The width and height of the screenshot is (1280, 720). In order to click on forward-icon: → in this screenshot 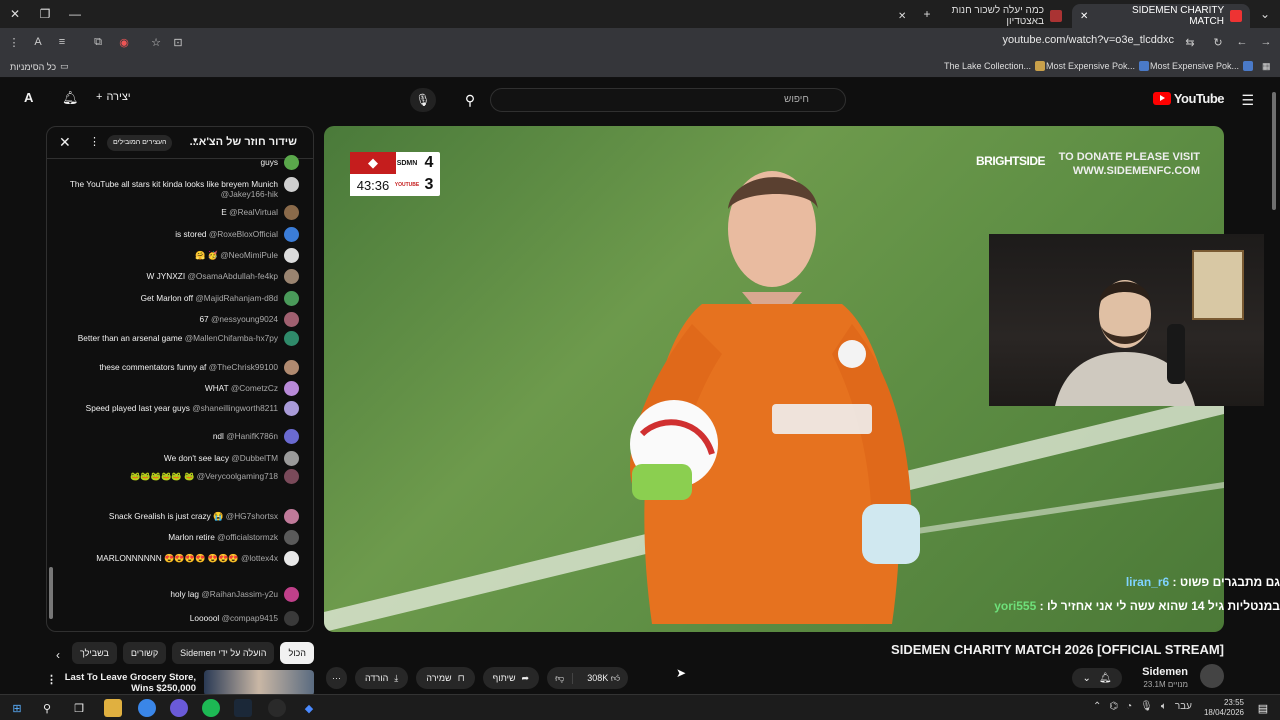, I will do `click(1266, 42)`.